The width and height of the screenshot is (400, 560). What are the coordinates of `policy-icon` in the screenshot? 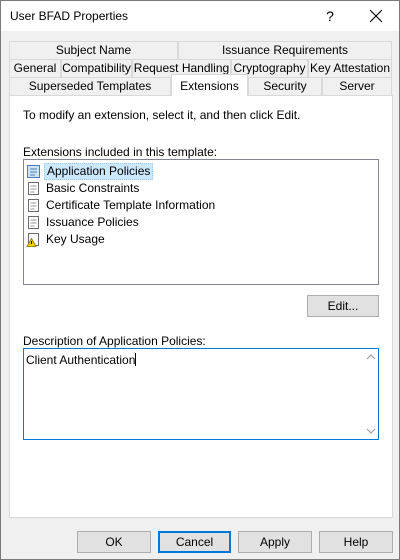 It's located at (33, 171).